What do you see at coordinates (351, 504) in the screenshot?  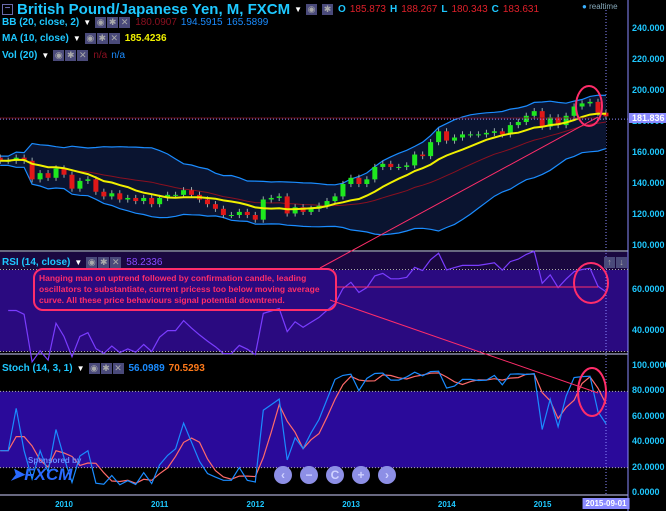 I see `time-axis-label: 2013` at bounding box center [351, 504].